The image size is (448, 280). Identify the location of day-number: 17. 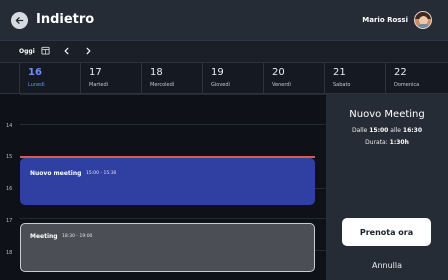
(95, 72).